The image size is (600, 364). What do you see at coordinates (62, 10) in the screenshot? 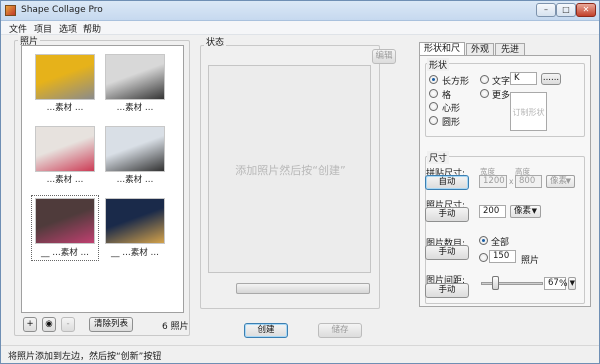
I see `window-title: Shape Collage Pro` at bounding box center [62, 10].